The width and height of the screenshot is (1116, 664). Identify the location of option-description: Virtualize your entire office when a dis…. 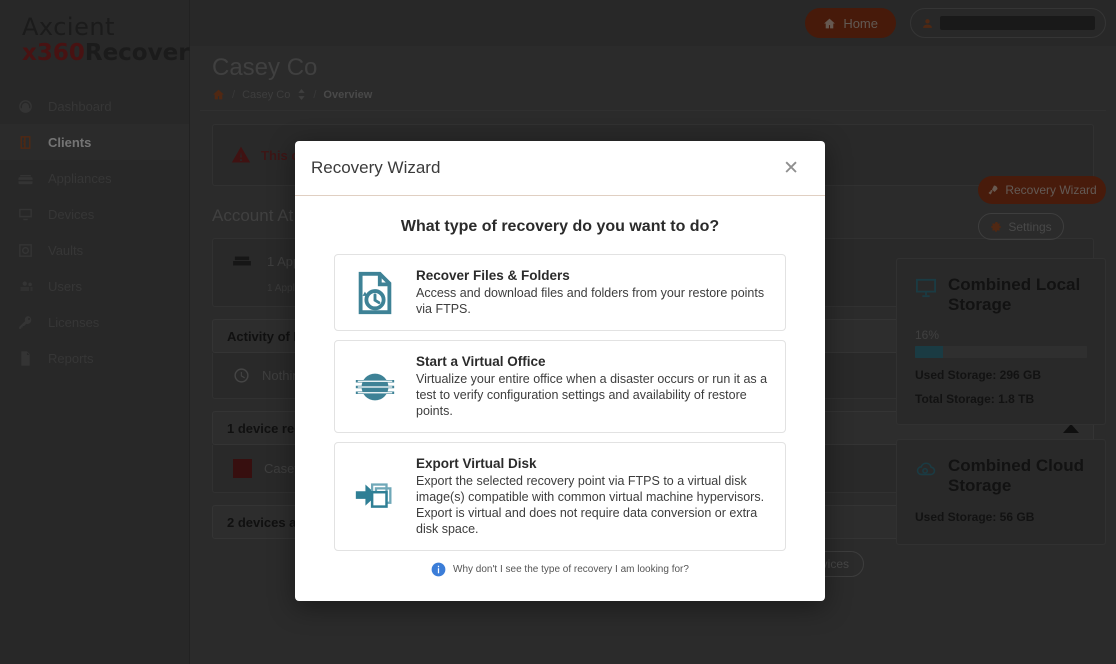
(592, 395).